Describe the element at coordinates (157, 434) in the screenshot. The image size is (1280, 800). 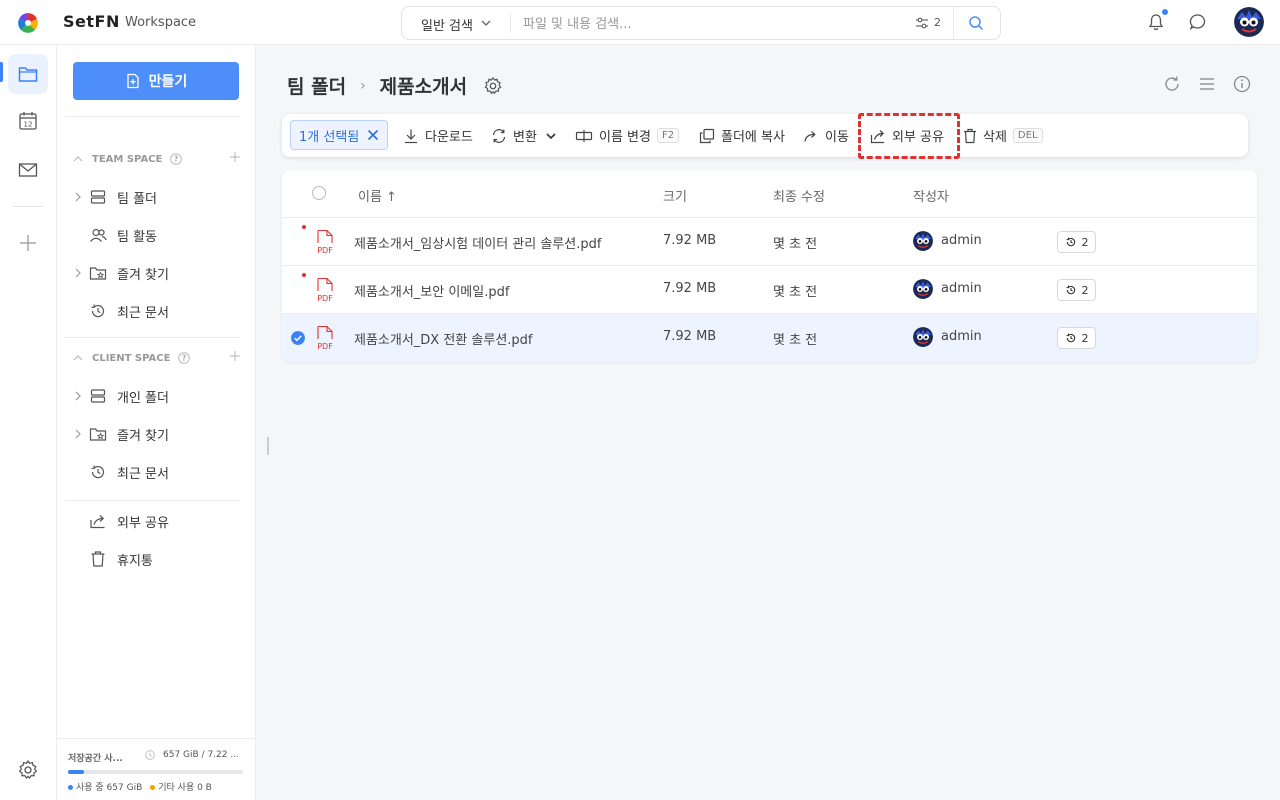
I see `sidebar-item-client-favorites: 즐겨 찾기` at that location.